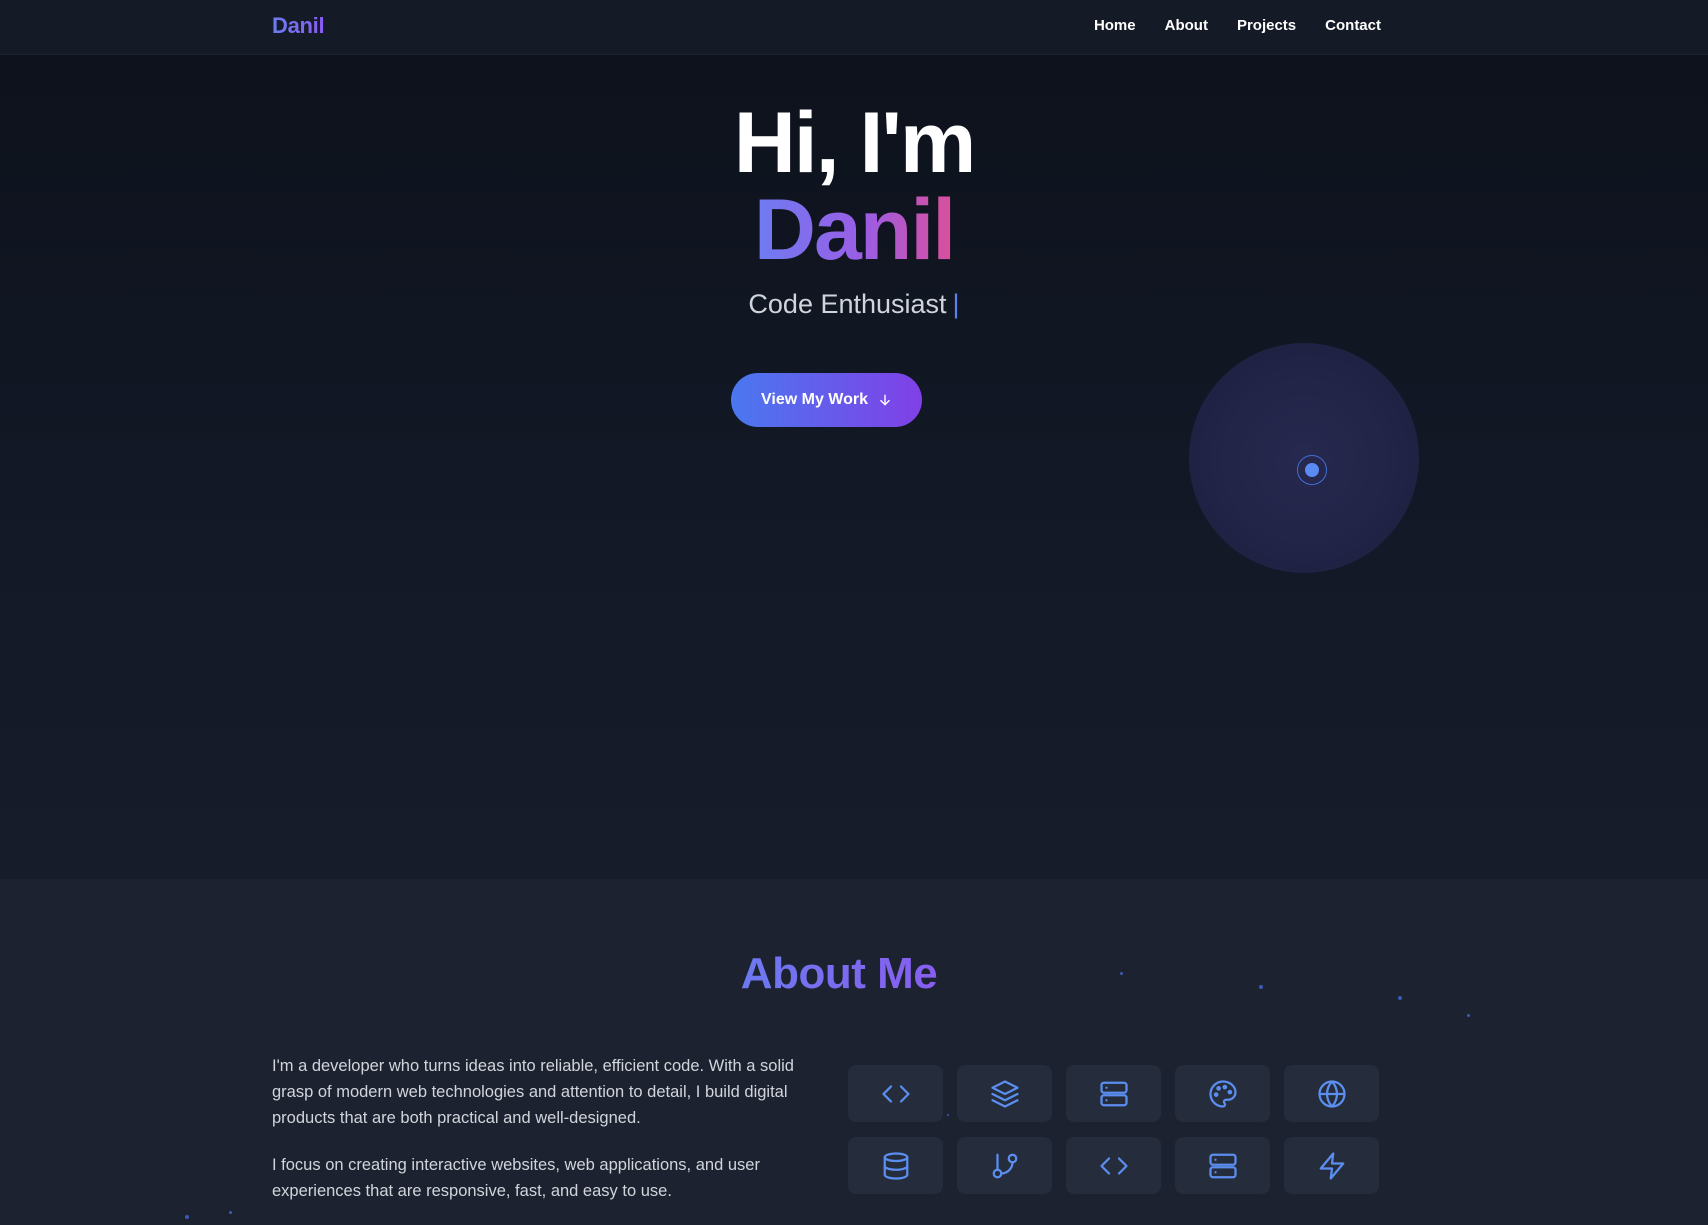 The height and width of the screenshot is (1225, 1708). Describe the element at coordinates (956, 304) in the screenshot. I see `typing-cursor: |` at that location.